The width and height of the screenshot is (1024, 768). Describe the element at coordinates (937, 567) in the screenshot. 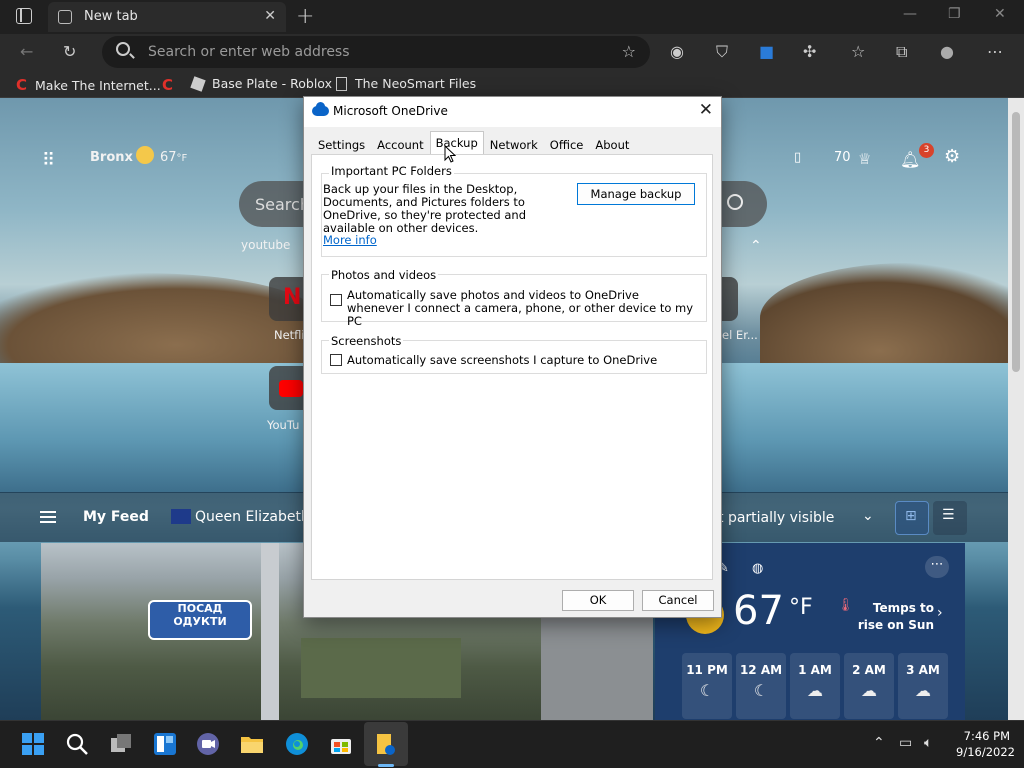

I see `weather-more-icon: ⋯` at that location.